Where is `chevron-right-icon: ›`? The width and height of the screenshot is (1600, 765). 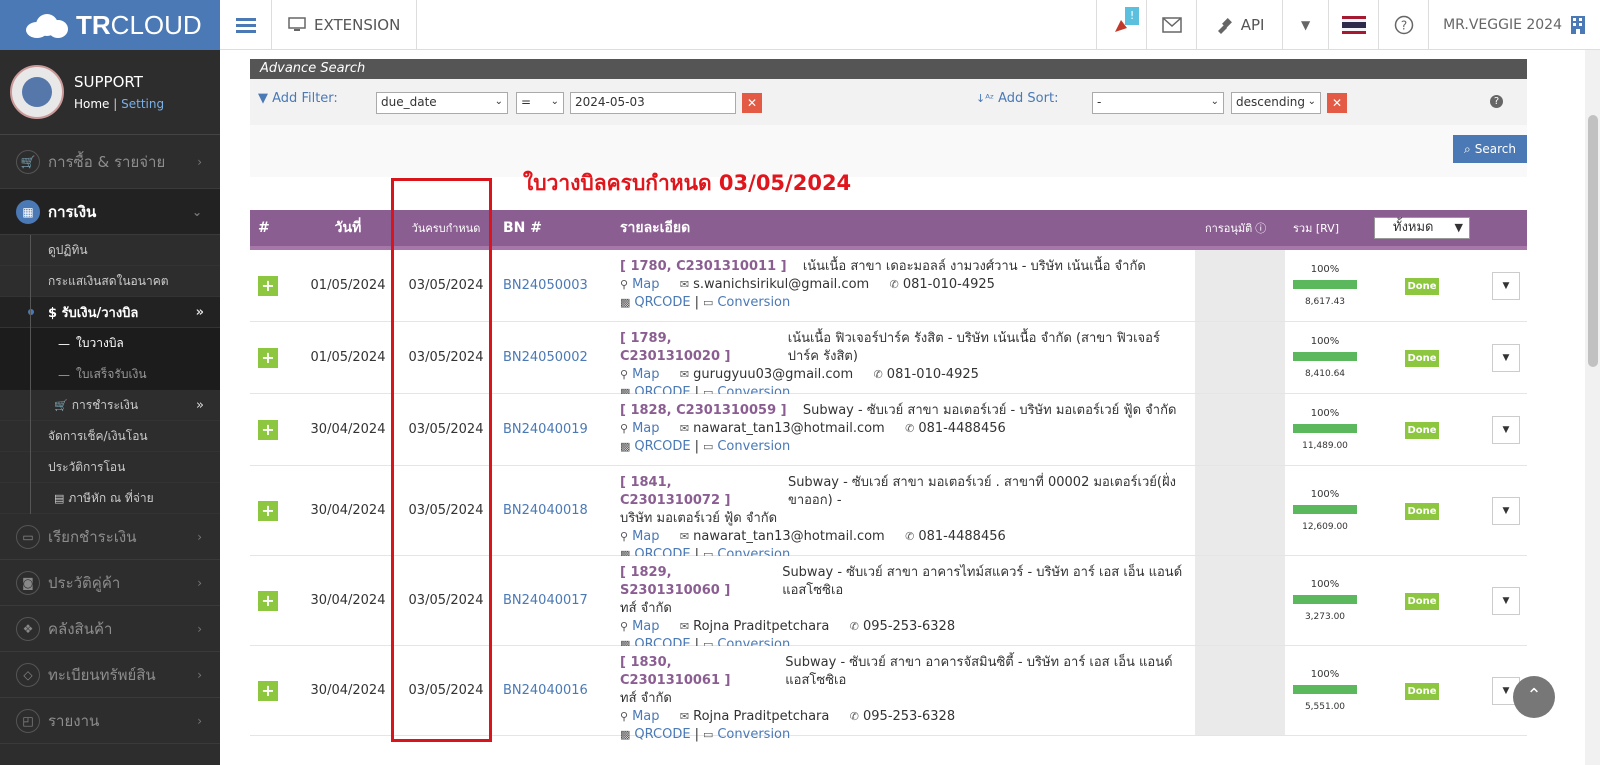
chevron-right-icon: › is located at coordinates (199, 582).